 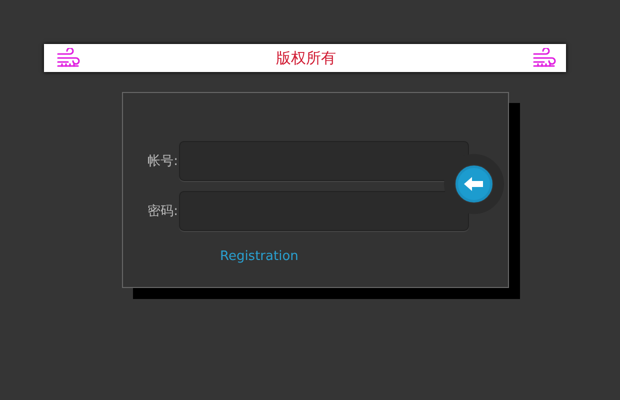 I want to click on banner-title: 版权所有, so click(x=306, y=58).